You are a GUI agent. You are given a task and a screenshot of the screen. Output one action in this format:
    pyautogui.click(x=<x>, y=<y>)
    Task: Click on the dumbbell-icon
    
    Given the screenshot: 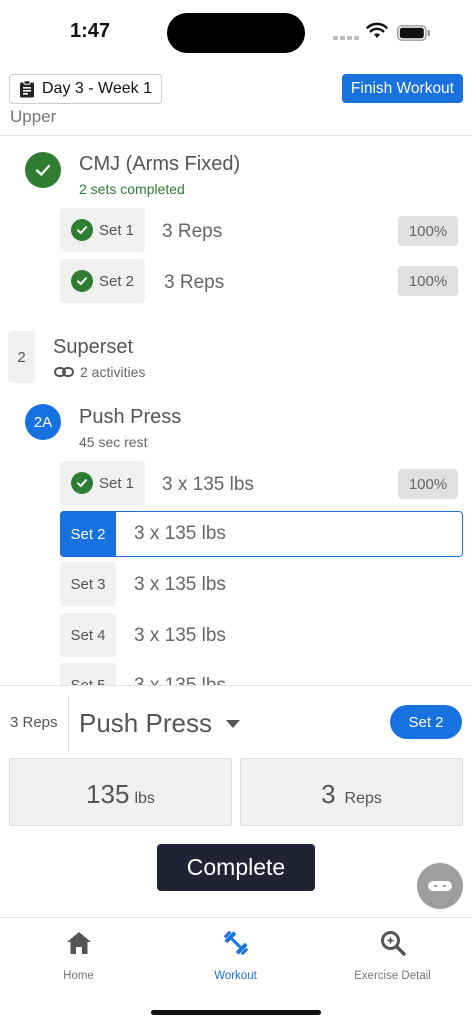 What is the action you would take?
    pyautogui.click(x=235, y=943)
    